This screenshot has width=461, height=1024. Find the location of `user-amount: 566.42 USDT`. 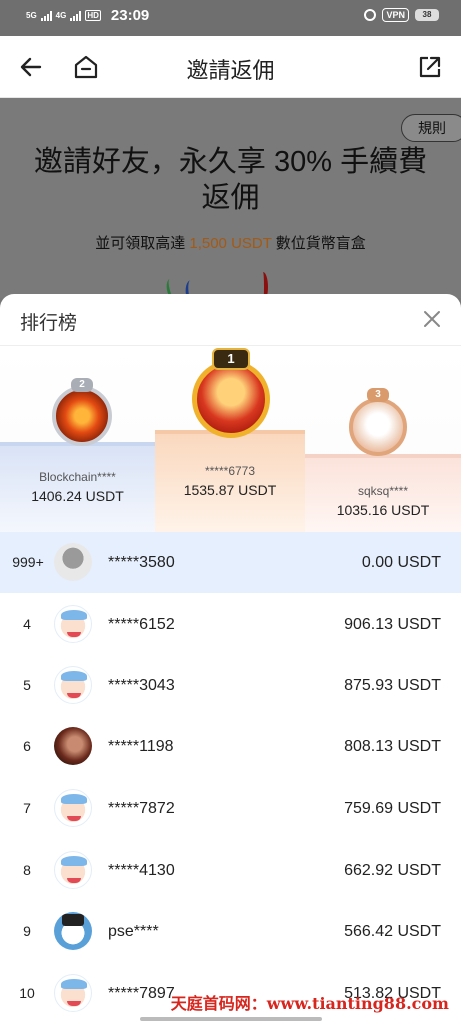

user-amount: 566.42 USDT is located at coordinates (392, 931).